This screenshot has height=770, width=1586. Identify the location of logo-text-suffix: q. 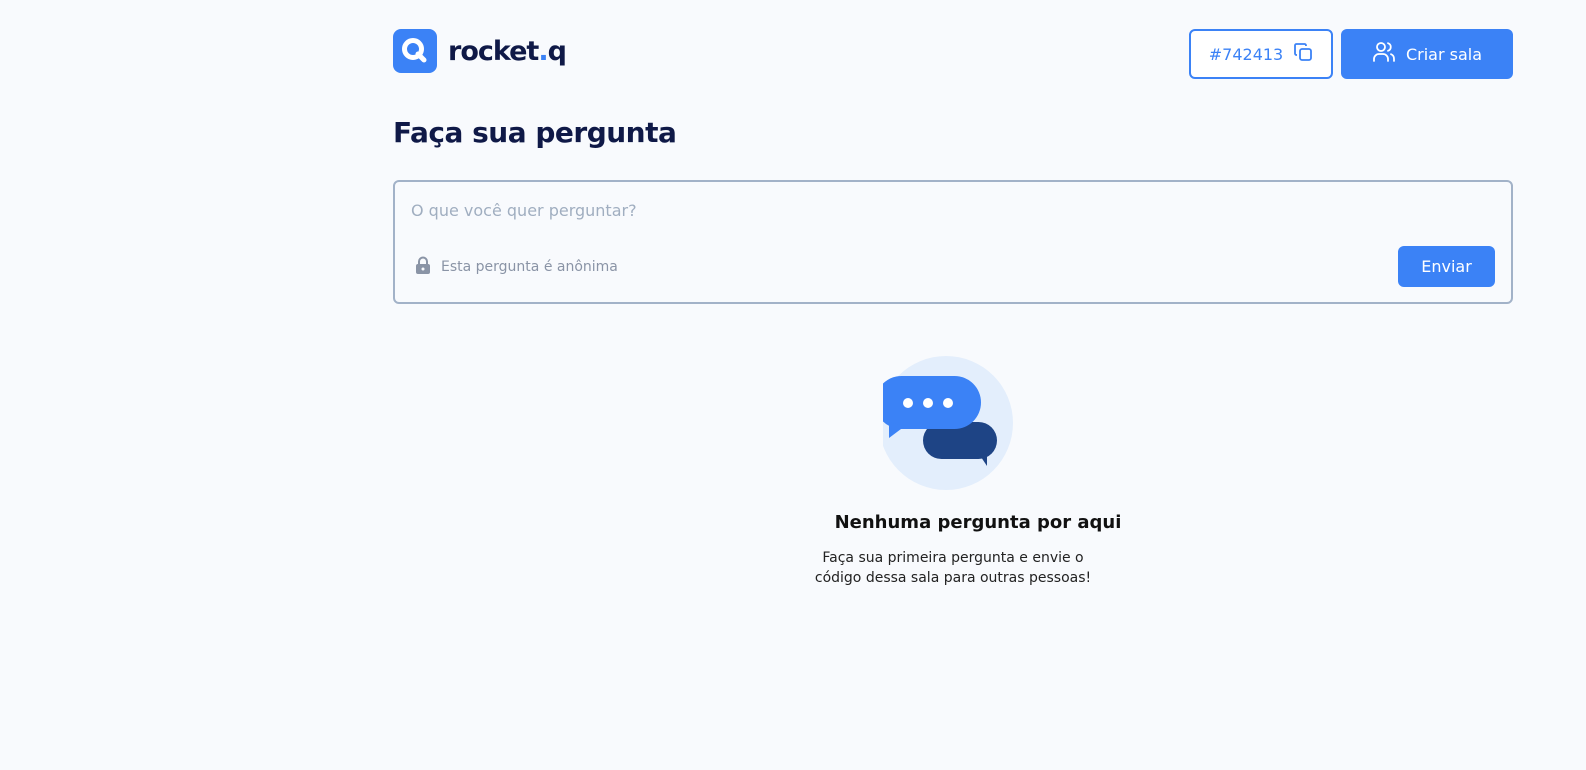
(557, 51).